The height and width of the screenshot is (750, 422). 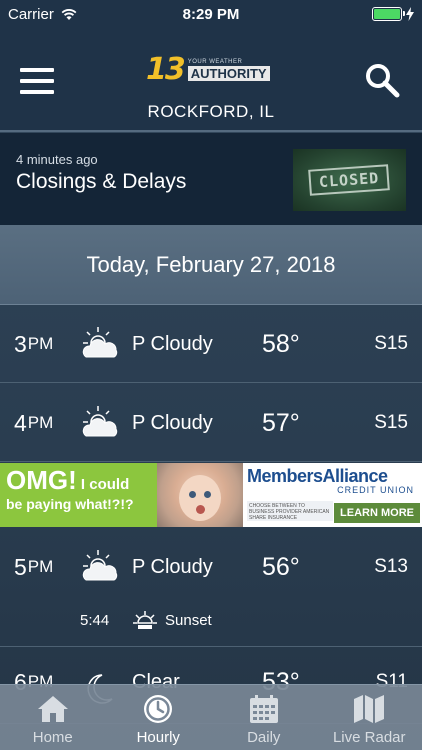 What do you see at coordinates (41, 480) in the screenshot?
I see `ad-omg: OMG!` at bounding box center [41, 480].